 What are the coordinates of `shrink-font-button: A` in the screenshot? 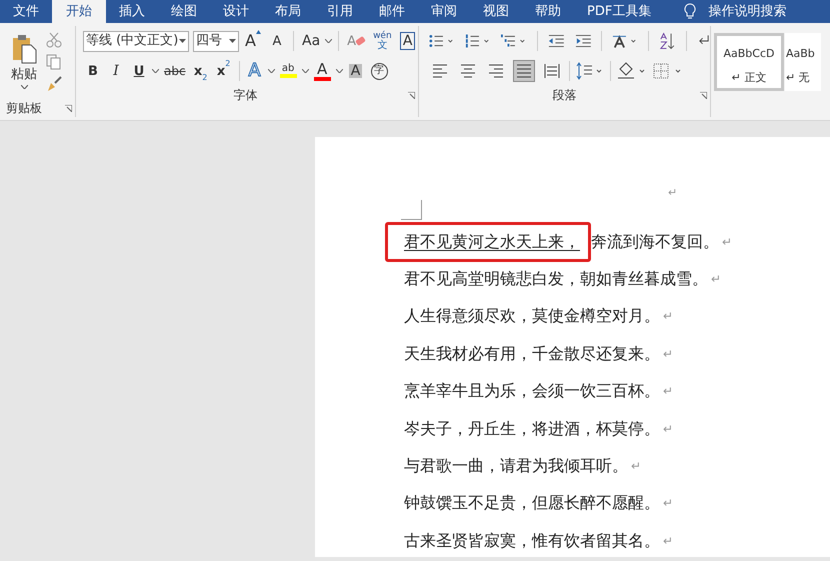 It's located at (277, 41).